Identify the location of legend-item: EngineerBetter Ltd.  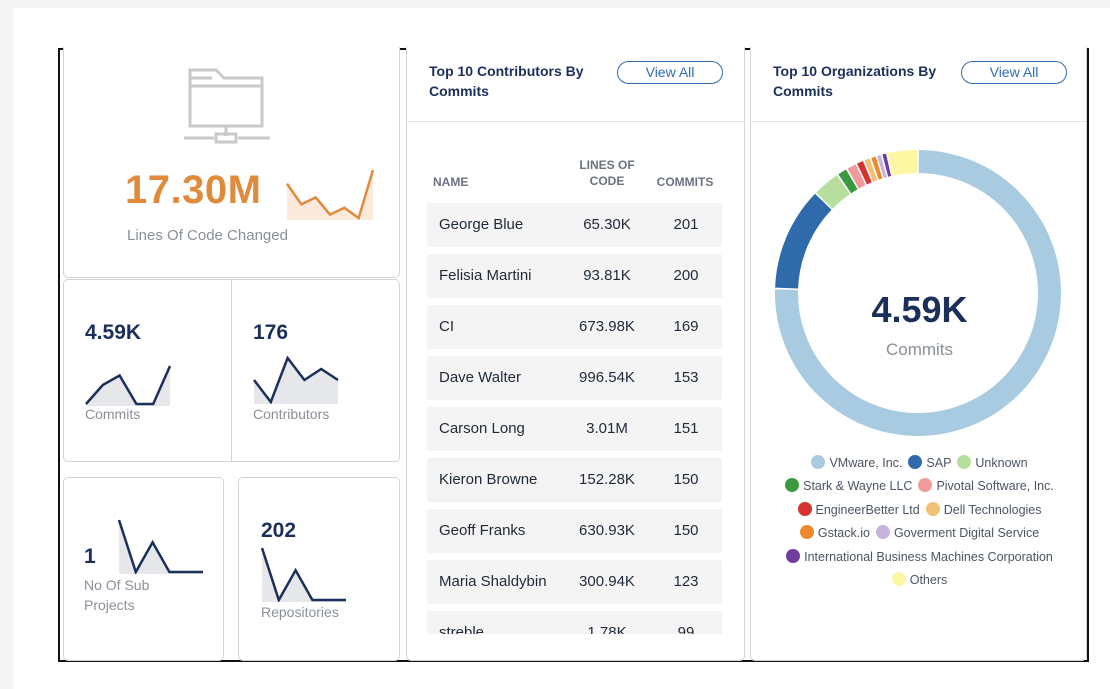
(858, 510).